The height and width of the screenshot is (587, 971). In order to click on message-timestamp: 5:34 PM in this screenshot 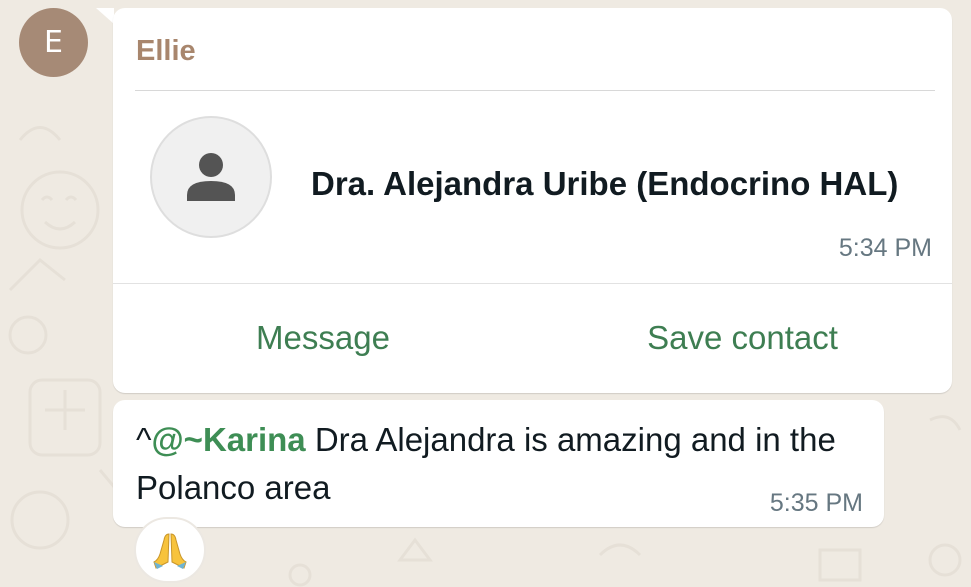, I will do `click(885, 248)`.